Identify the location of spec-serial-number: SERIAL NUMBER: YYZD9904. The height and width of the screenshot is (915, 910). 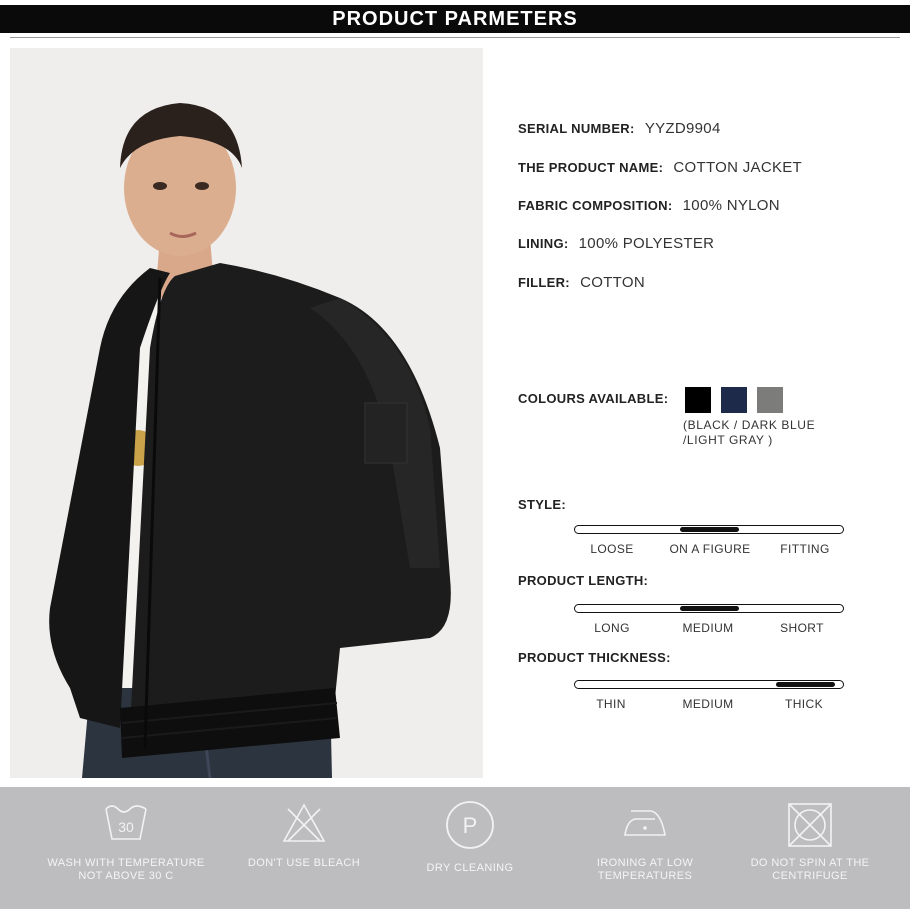
(619, 128).